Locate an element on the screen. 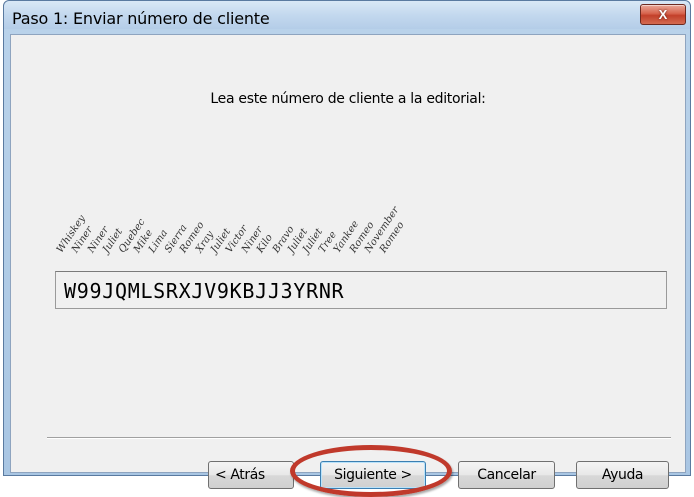  close-icon: X is located at coordinates (663, 14).